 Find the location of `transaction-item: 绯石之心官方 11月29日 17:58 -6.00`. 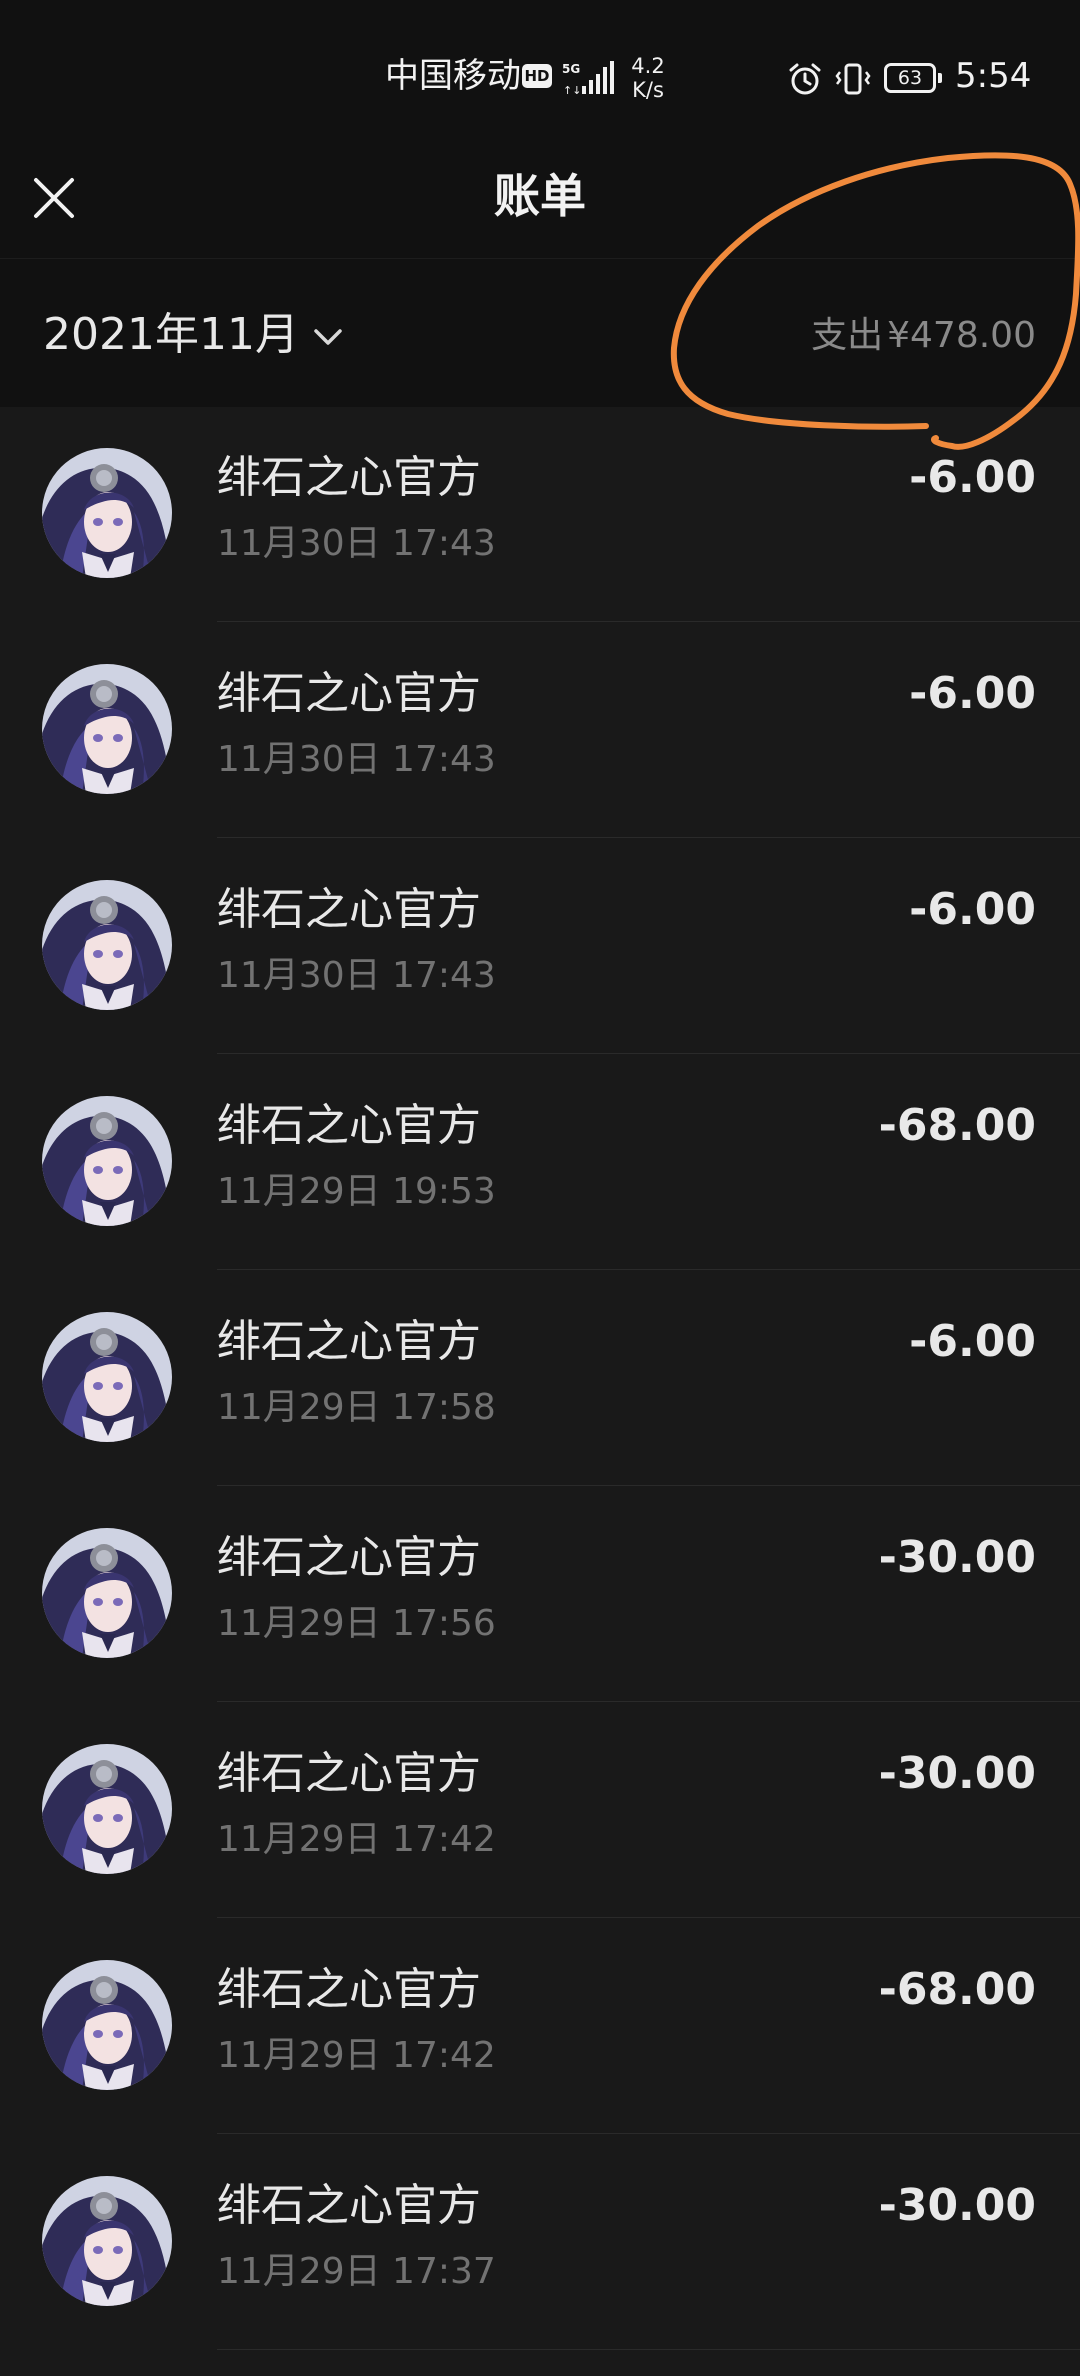

transaction-item: 绯石之心官方 11月29日 17:58 -6.00 is located at coordinates (540, 1378).